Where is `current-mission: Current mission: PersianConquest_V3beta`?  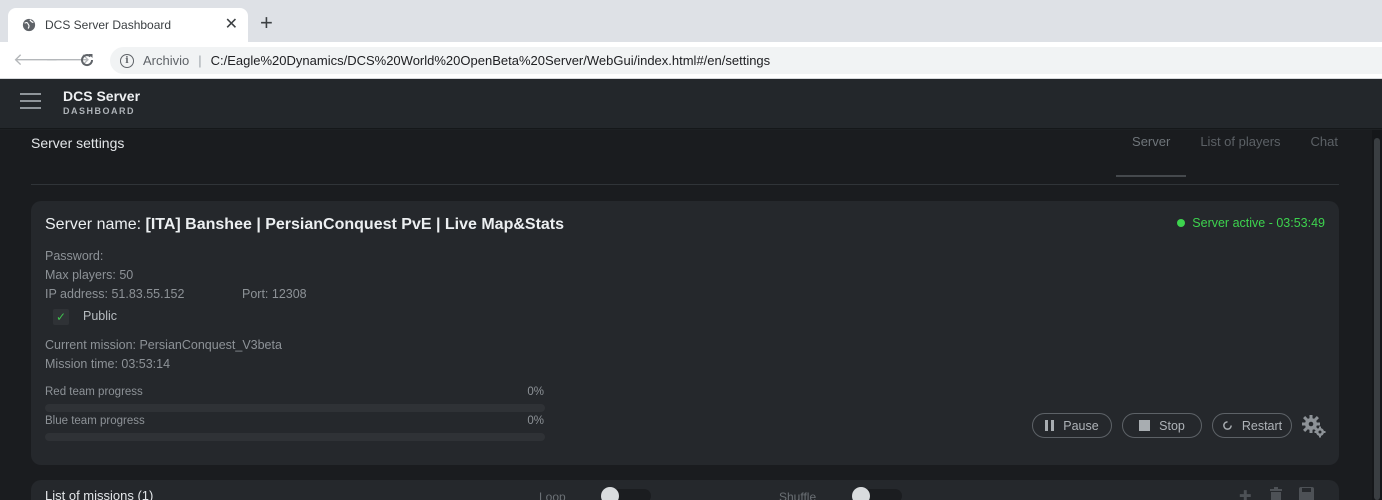 current-mission: Current mission: PersianConquest_V3beta is located at coordinates (163, 345).